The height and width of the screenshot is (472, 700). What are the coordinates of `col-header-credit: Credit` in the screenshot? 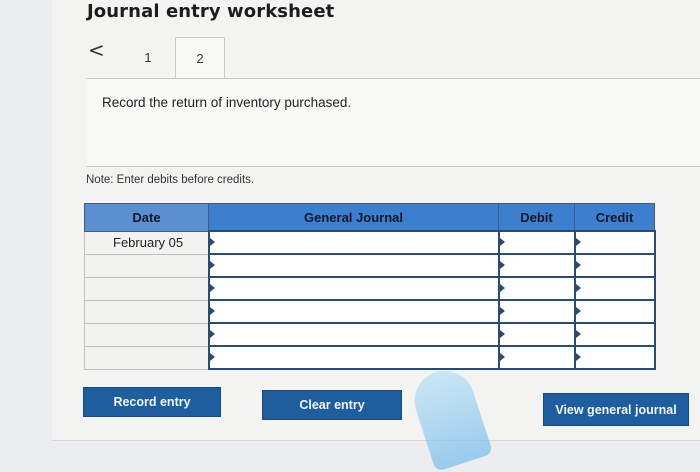 It's located at (614, 217).